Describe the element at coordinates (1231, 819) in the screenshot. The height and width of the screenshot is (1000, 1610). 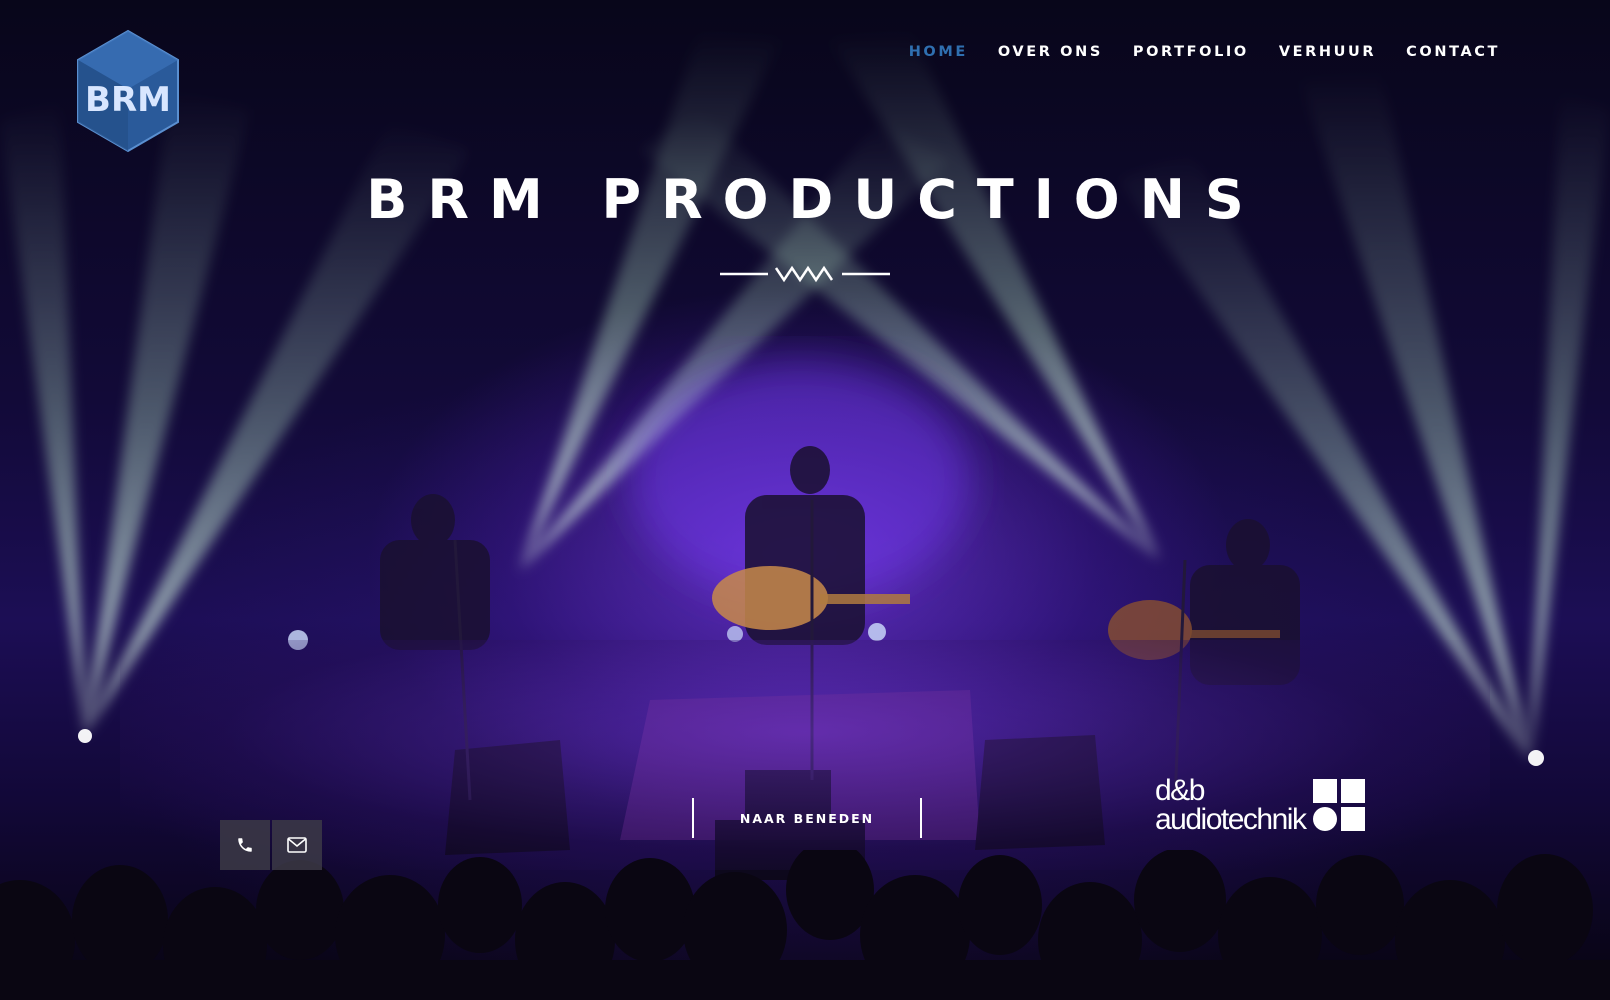
I see `sponsor-line-2: audiotechnik` at that location.